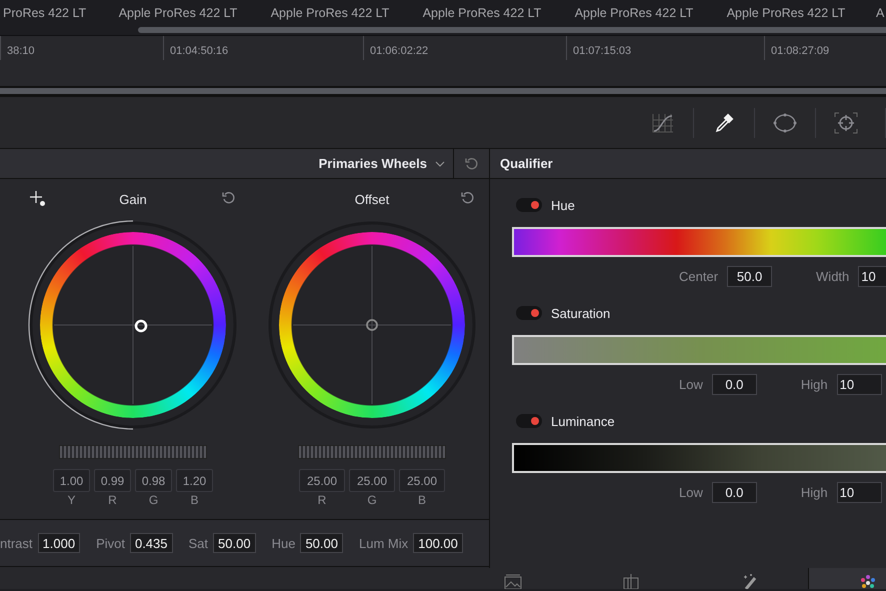 This screenshot has height=591, width=886. I want to click on gallery-icon, so click(513, 581).